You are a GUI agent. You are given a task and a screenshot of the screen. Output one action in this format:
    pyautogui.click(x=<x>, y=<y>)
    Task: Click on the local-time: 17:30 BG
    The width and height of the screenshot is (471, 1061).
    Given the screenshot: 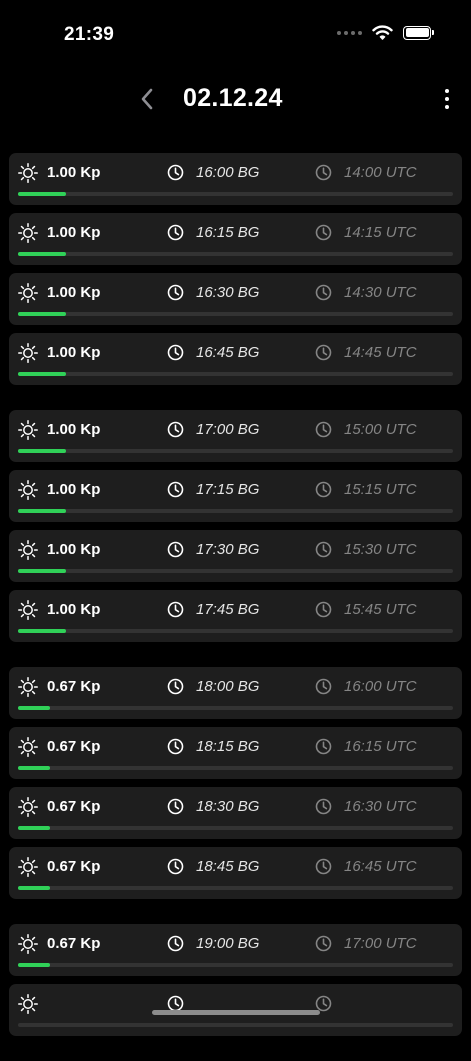 What is the action you would take?
    pyautogui.click(x=228, y=549)
    